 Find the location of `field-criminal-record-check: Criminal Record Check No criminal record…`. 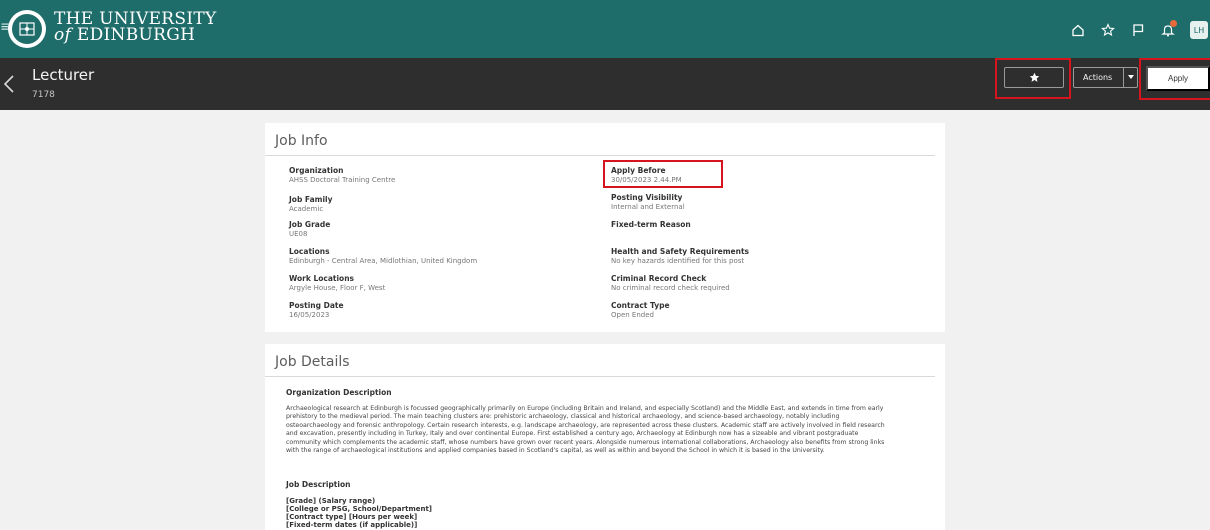

field-criminal-record-check: Criminal Record Check No criminal record… is located at coordinates (670, 283).